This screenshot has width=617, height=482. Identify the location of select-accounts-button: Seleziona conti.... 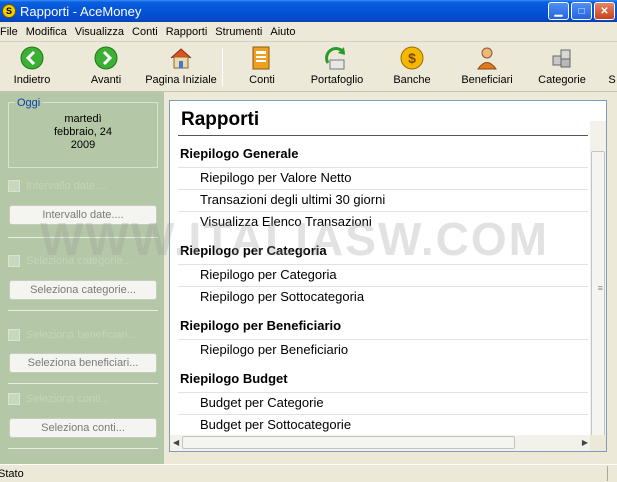
(83, 428).